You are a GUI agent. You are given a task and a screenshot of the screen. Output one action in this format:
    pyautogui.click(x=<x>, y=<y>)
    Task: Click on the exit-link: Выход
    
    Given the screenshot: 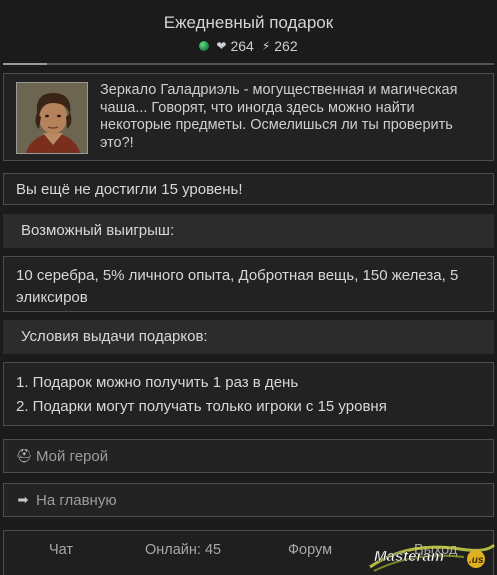 What is the action you would take?
    pyautogui.click(x=435, y=550)
    